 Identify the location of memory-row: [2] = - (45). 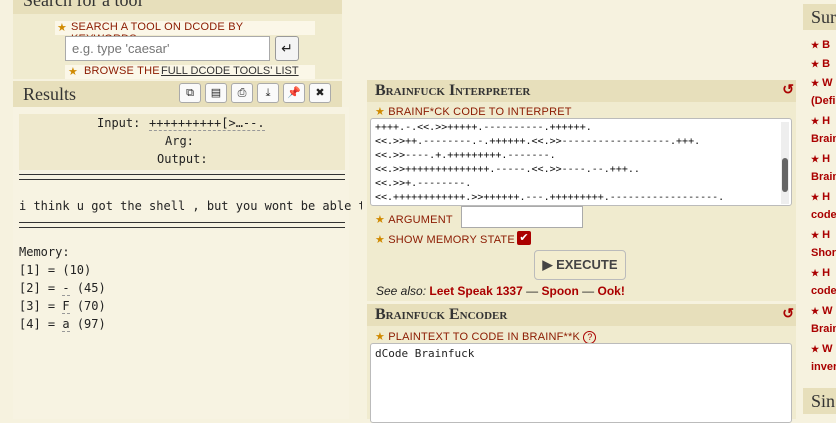
(62, 288).